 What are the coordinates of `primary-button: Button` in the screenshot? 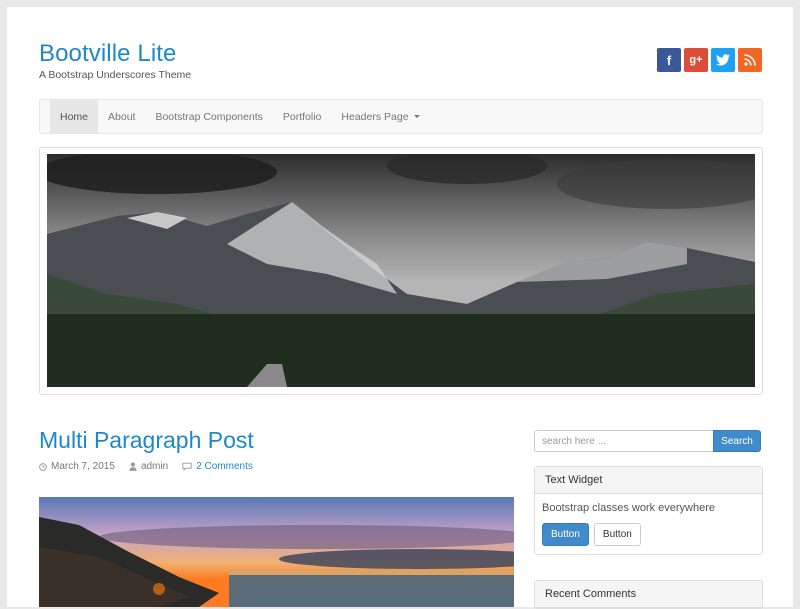 It's located at (565, 534).